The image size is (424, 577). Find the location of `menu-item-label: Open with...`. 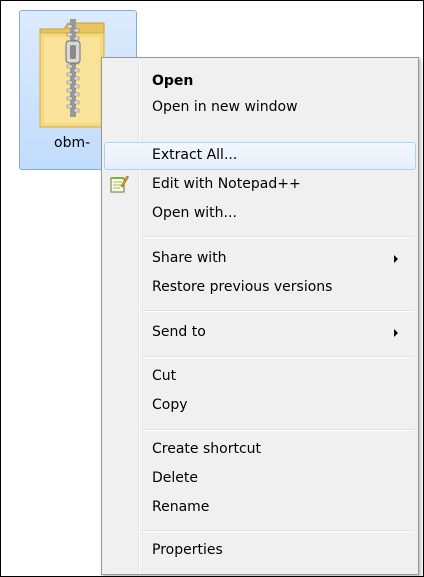

menu-item-label: Open with... is located at coordinates (194, 213).